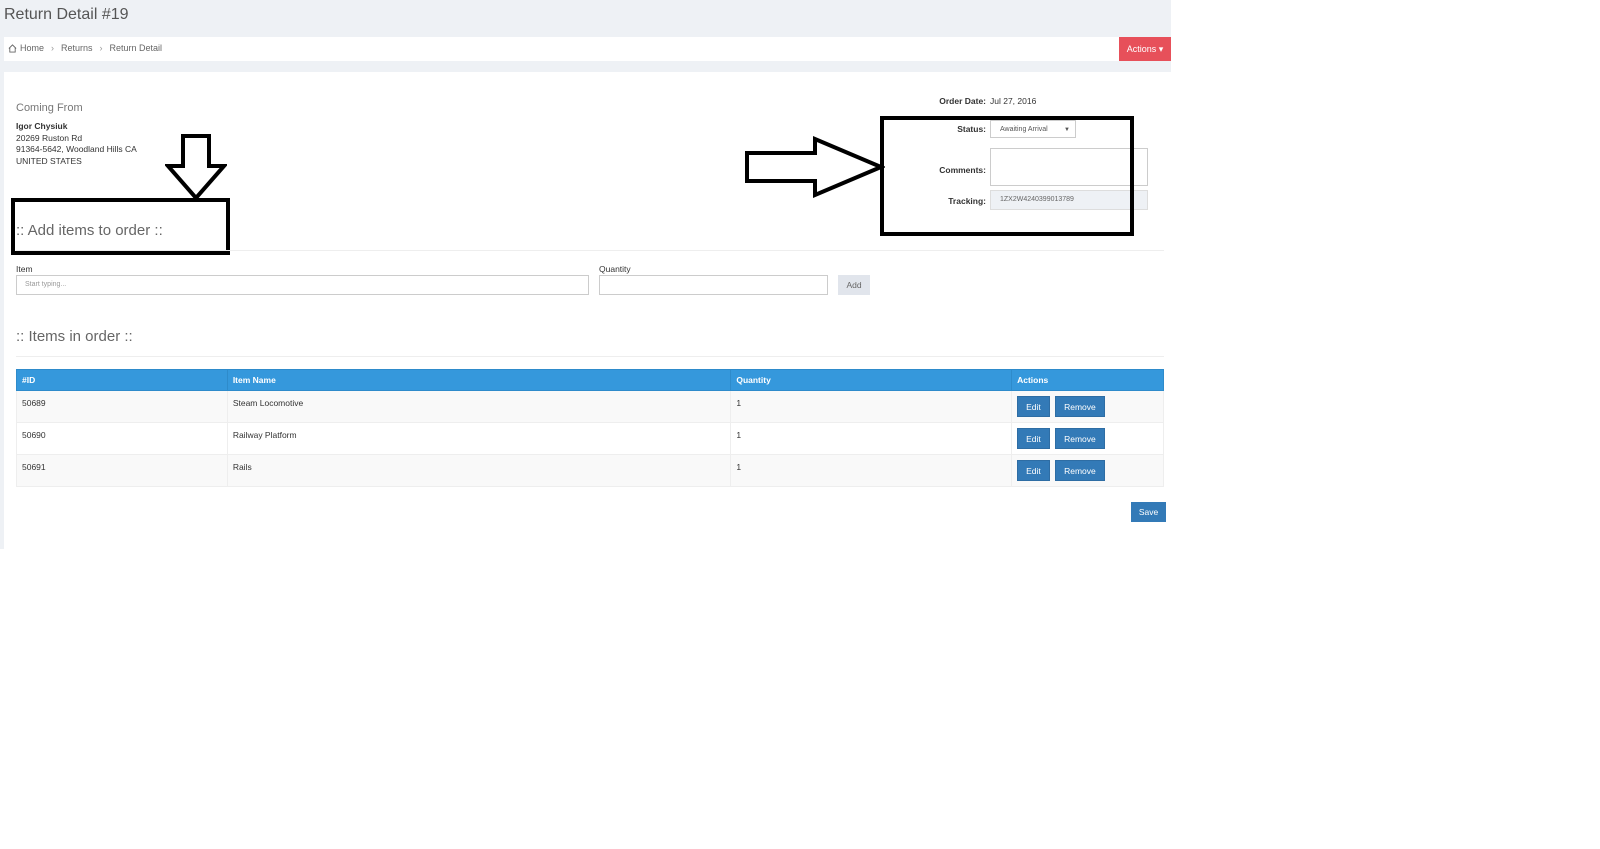 The width and height of the screenshot is (1600, 849). What do you see at coordinates (815, 167) in the screenshot?
I see `annotation-arrow-right-icon` at bounding box center [815, 167].